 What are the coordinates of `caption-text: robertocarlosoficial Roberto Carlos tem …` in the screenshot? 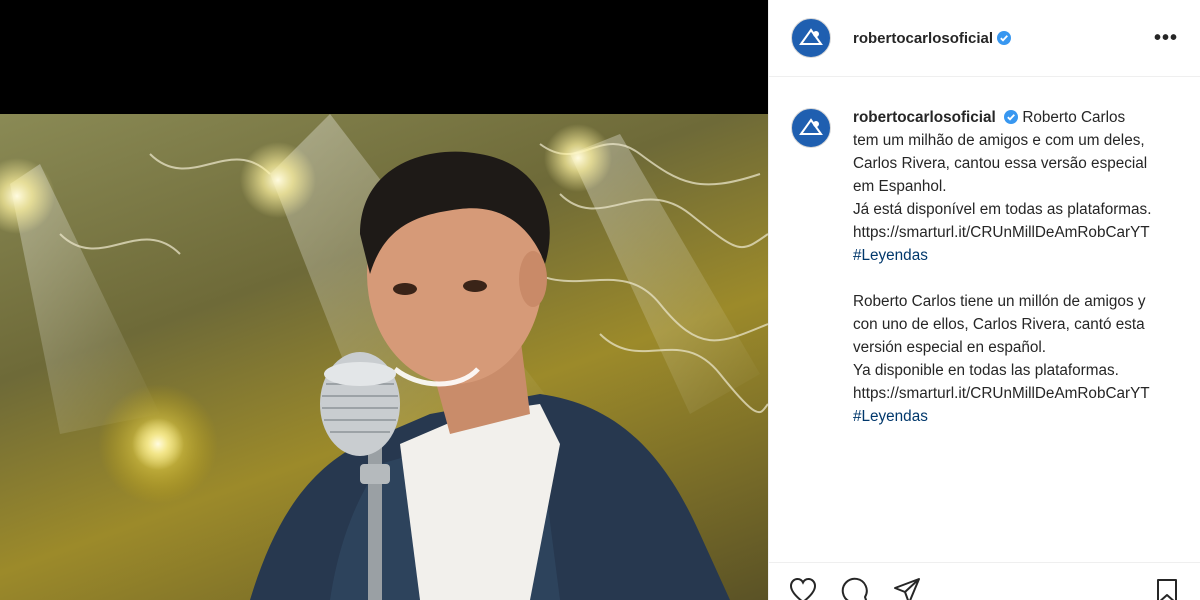 It's located at (1003, 267).